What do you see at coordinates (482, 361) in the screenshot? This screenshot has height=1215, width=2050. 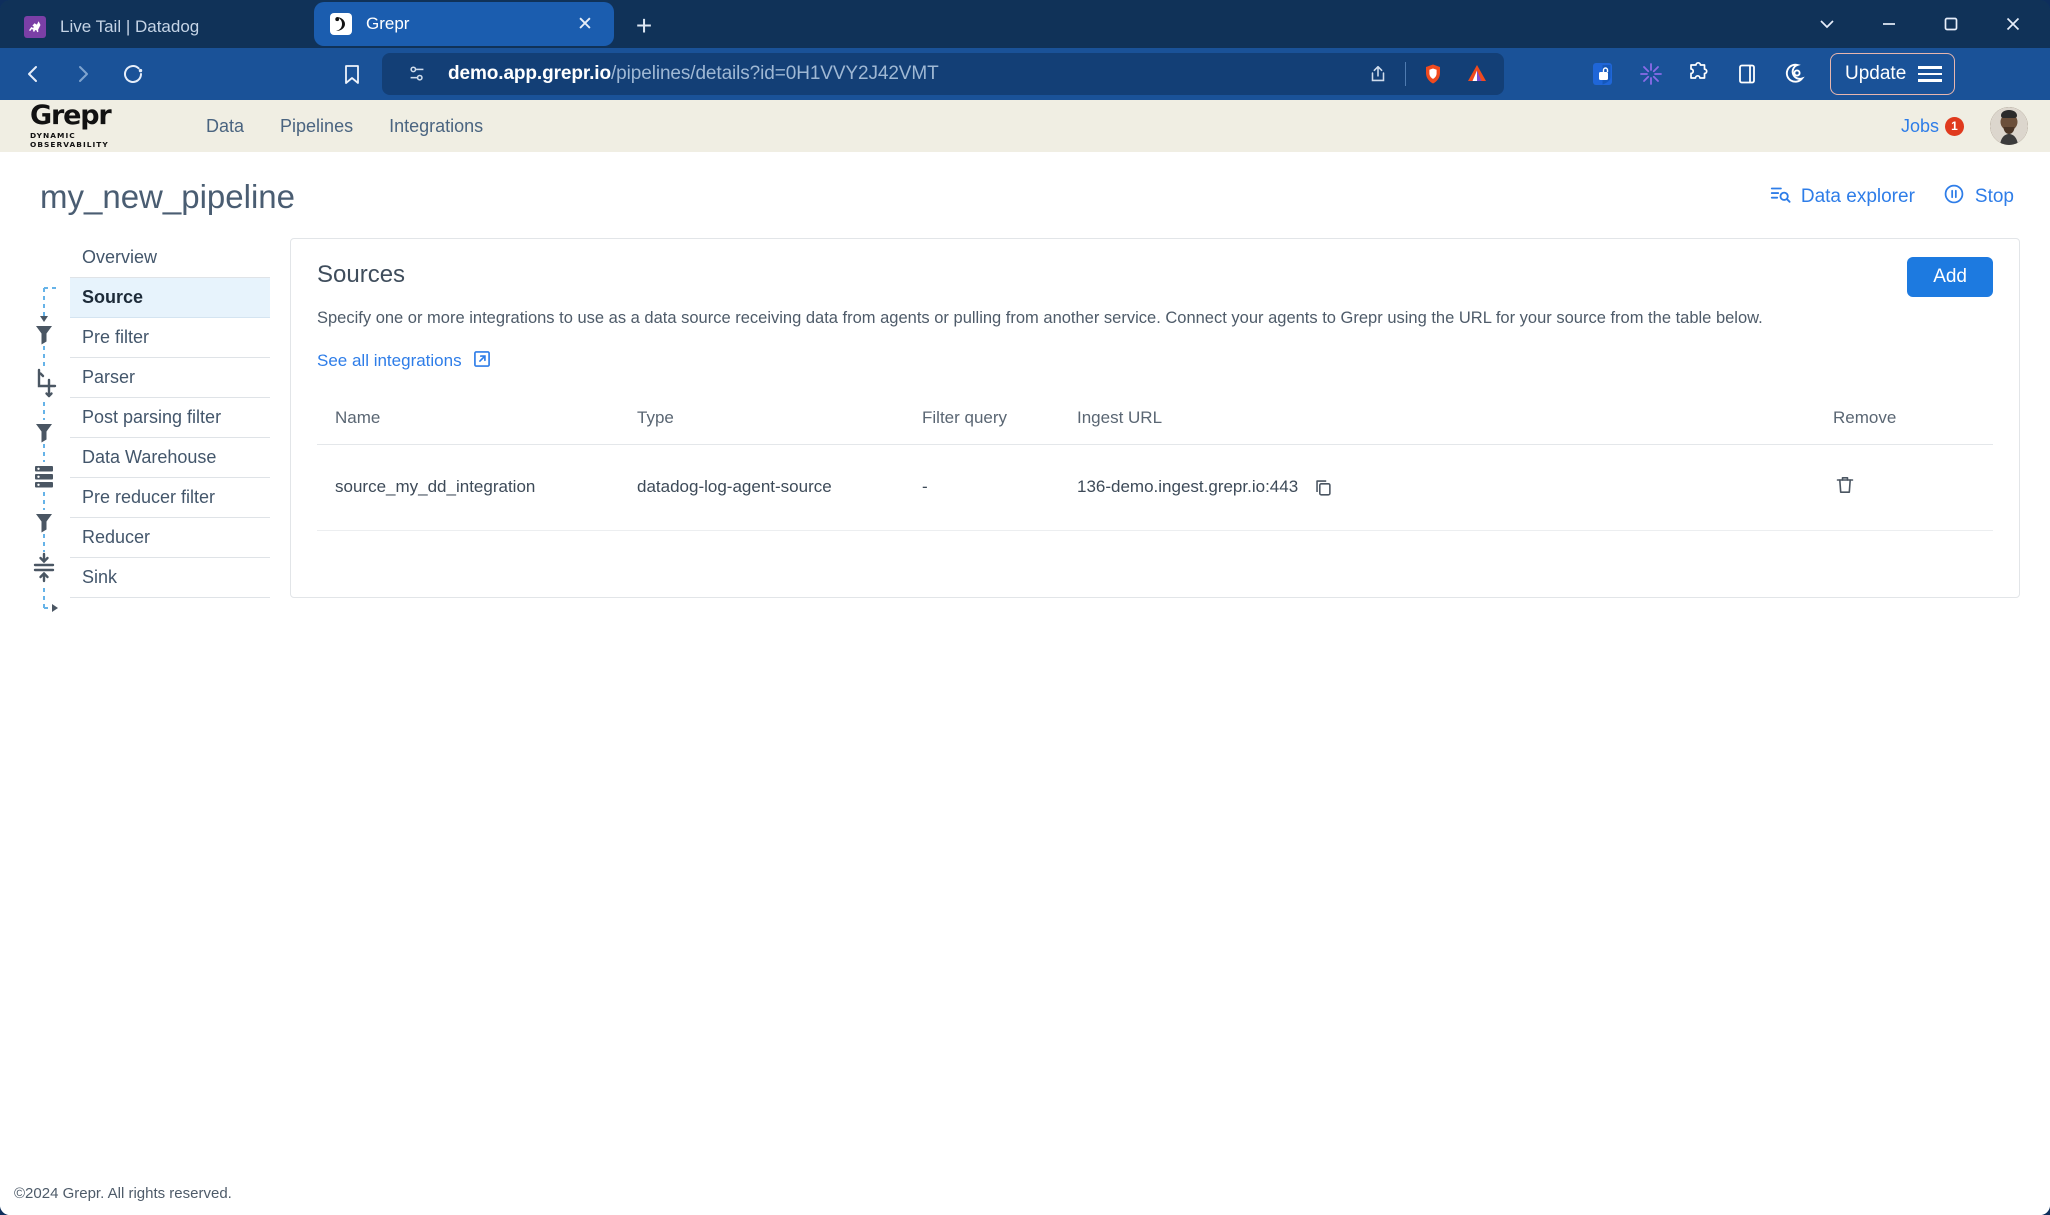 I see `external-link-icon` at bounding box center [482, 361].